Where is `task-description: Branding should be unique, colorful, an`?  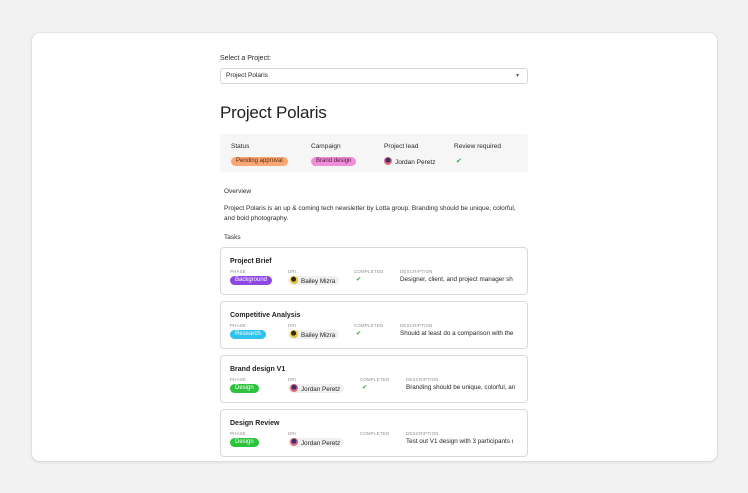 task-description: Branding should be unique, colorful, an is located at coordinates (461, 387).